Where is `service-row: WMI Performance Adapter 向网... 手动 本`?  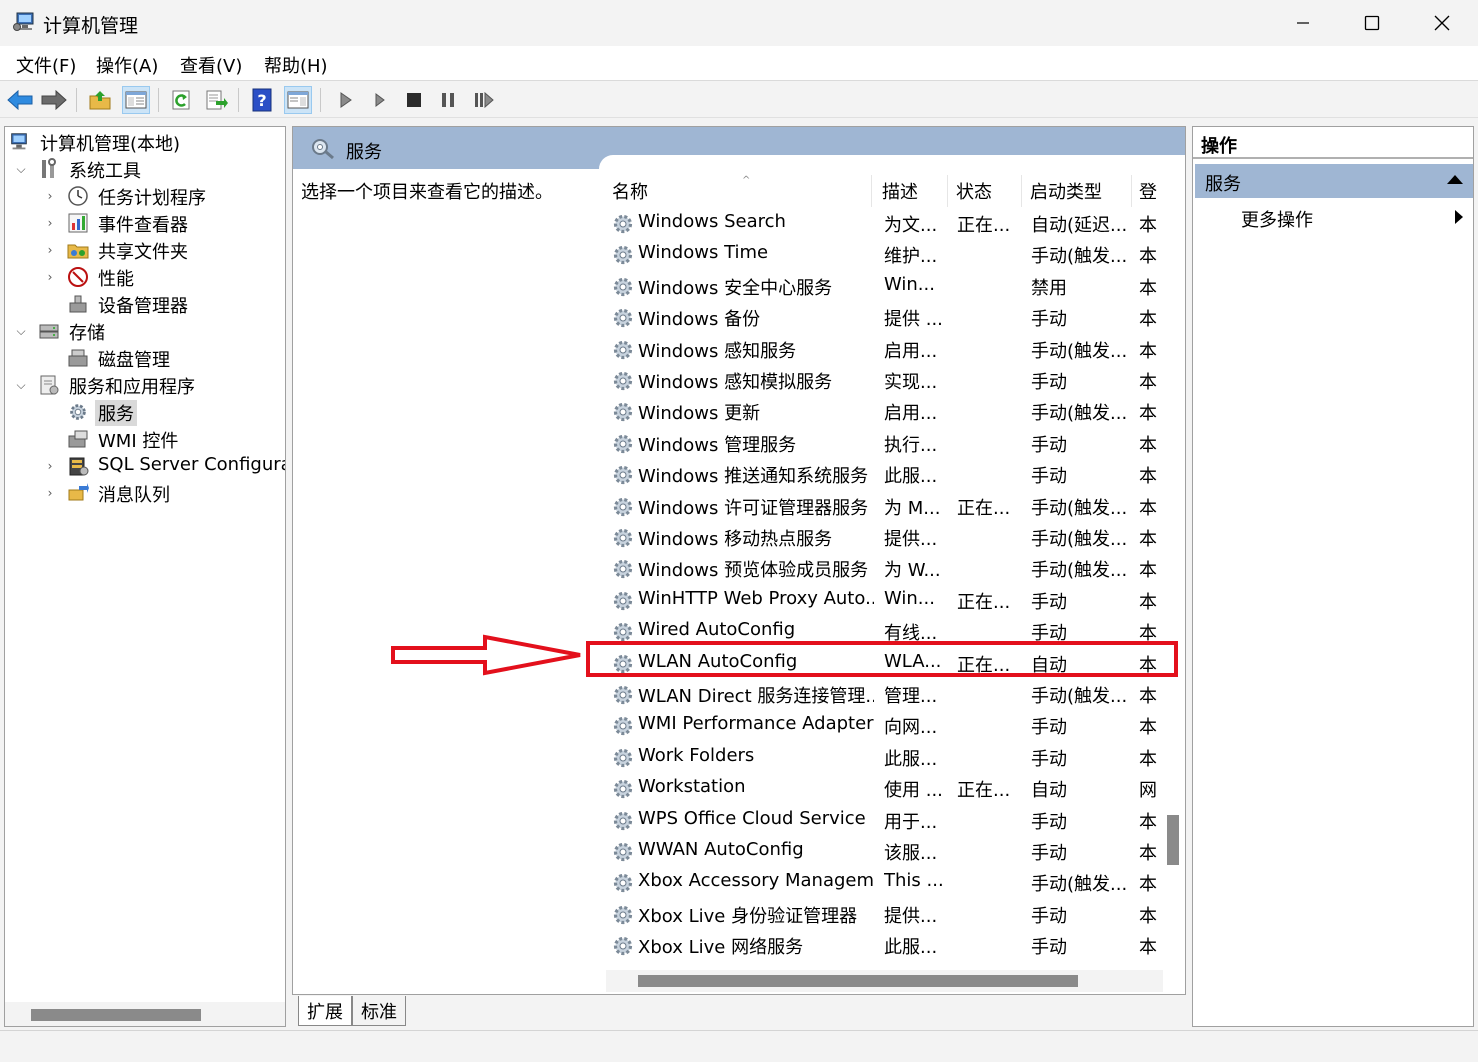 service-row: WMI Performance Adapter 向网... 手动 本 is located at coordinates (883, 725).